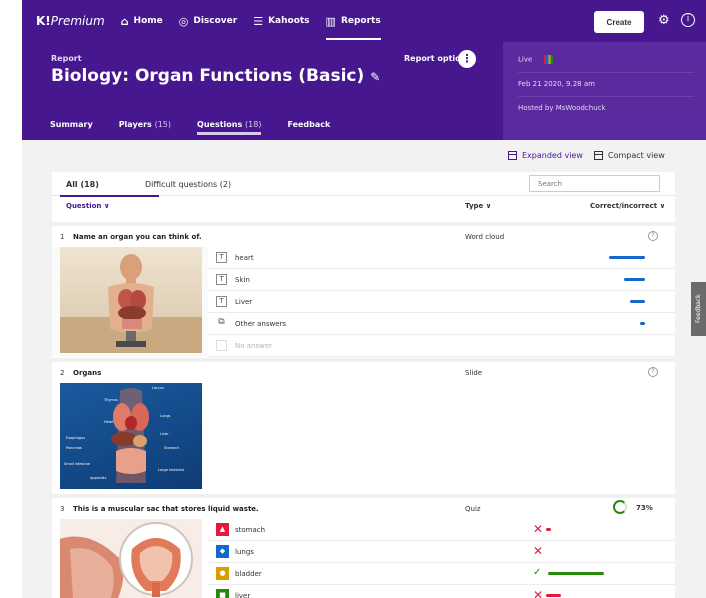 This screenshot has height=598, width=706. Describe the element at coordinates (363, 184) in the screenshot. I see `question-filter-tabs: All (18) Difficult questions (2)` at that location.